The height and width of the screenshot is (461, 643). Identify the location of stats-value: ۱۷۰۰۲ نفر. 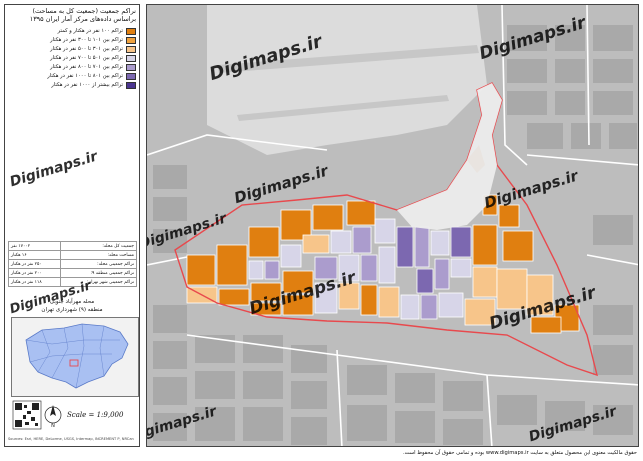
(34, 246).